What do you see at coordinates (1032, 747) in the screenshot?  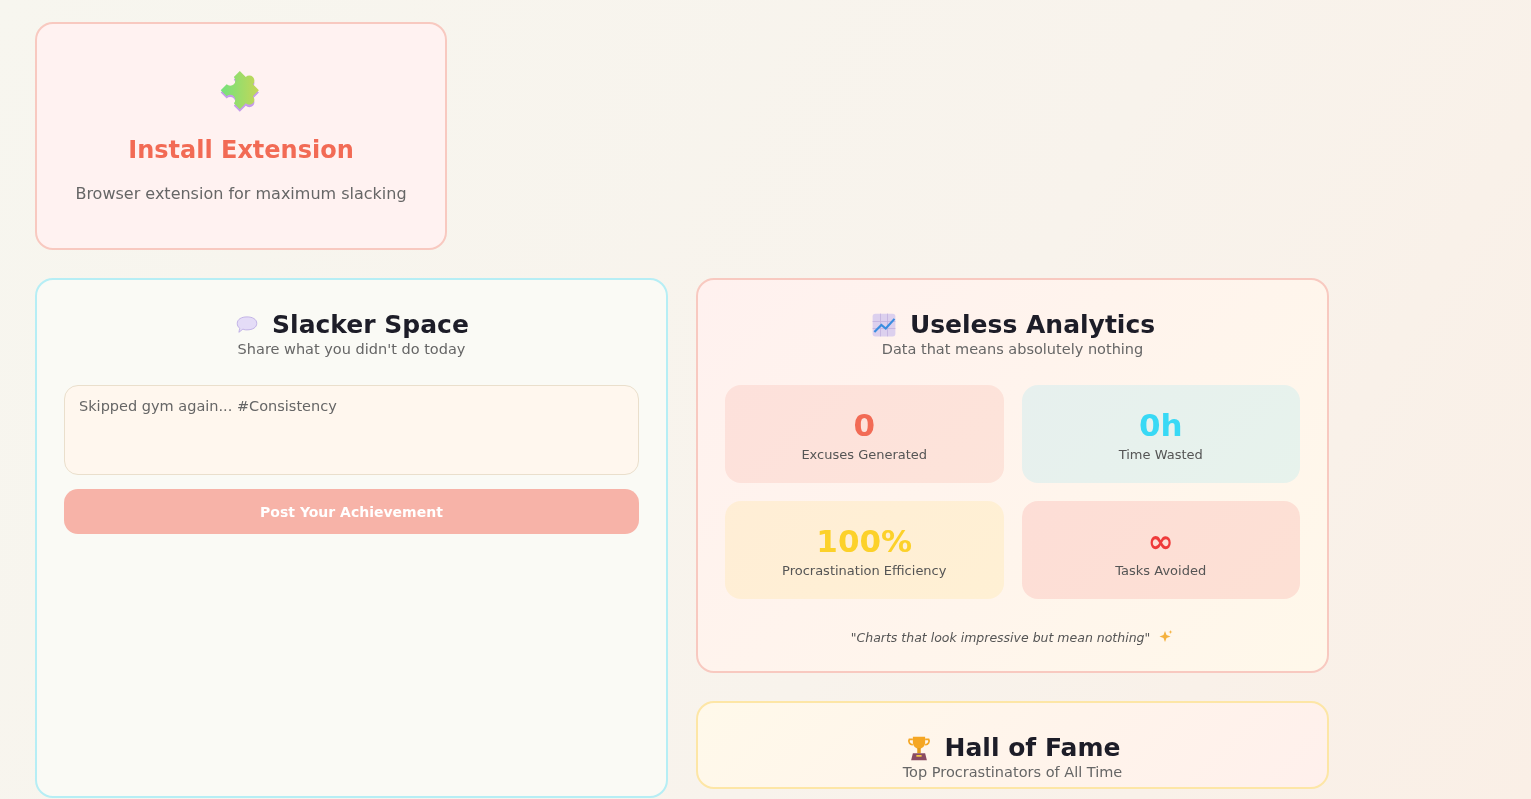 I see `card-title: Hall of Fame` at bounding box center [1032, 747].